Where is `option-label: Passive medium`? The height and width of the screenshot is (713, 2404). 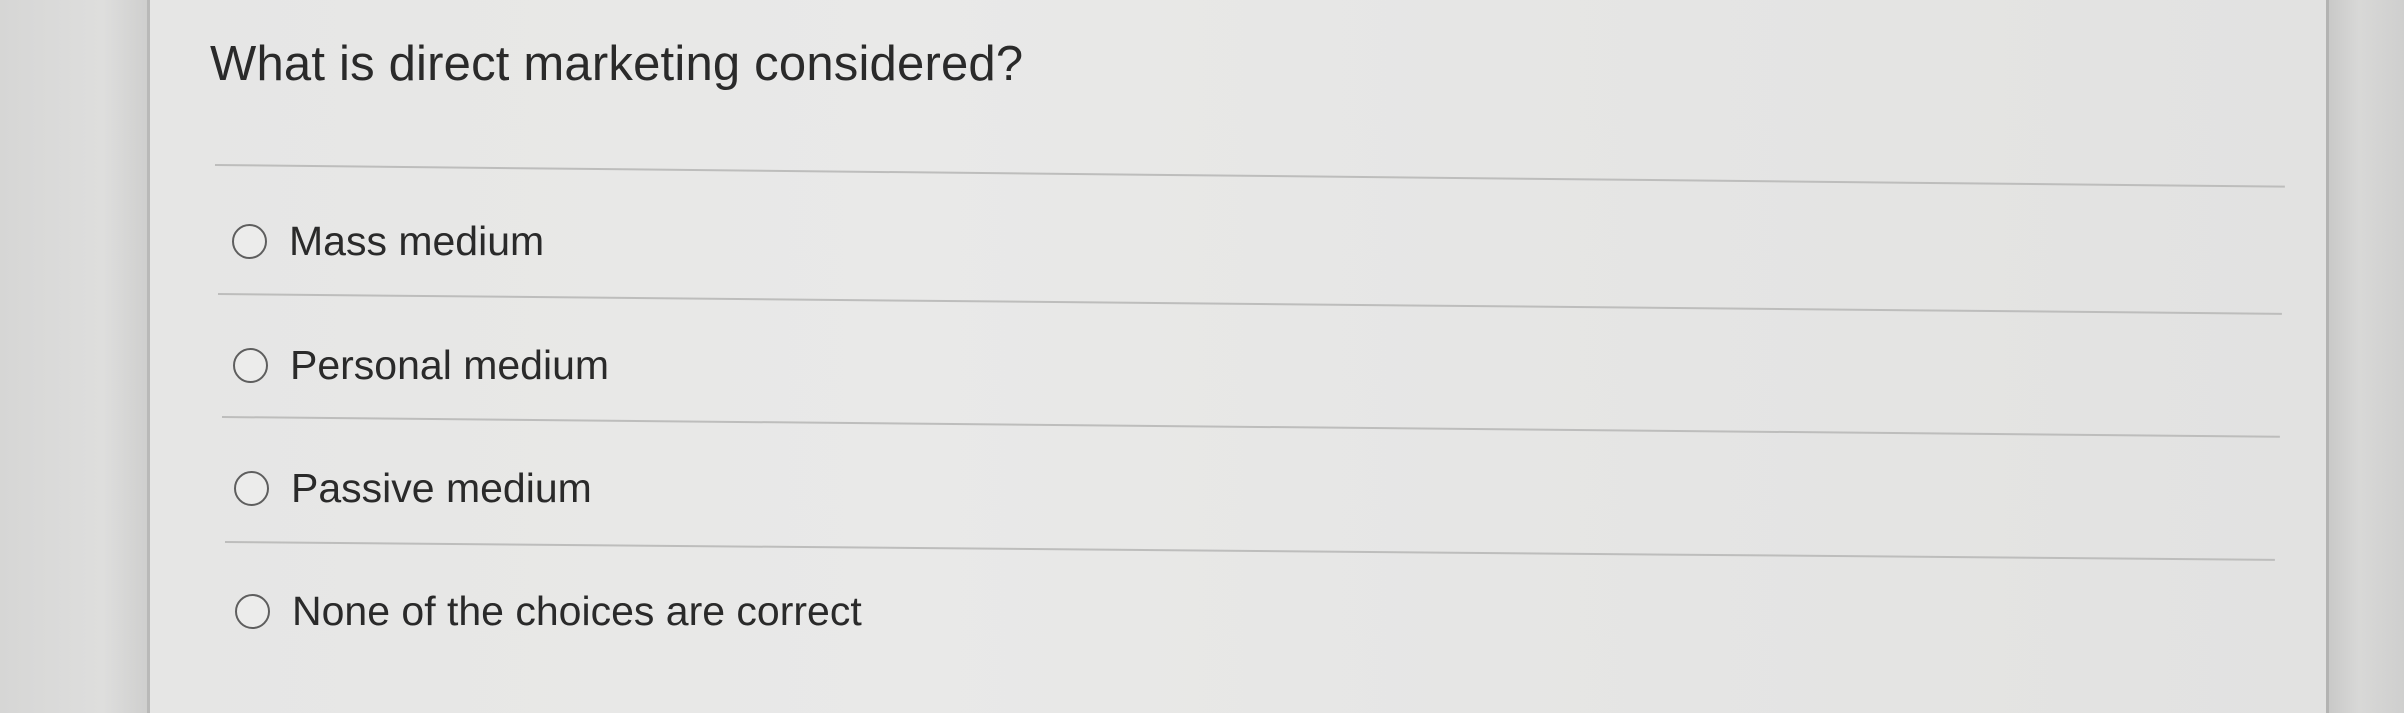 option-label: Passive medium is located at coordinates (441, 488).